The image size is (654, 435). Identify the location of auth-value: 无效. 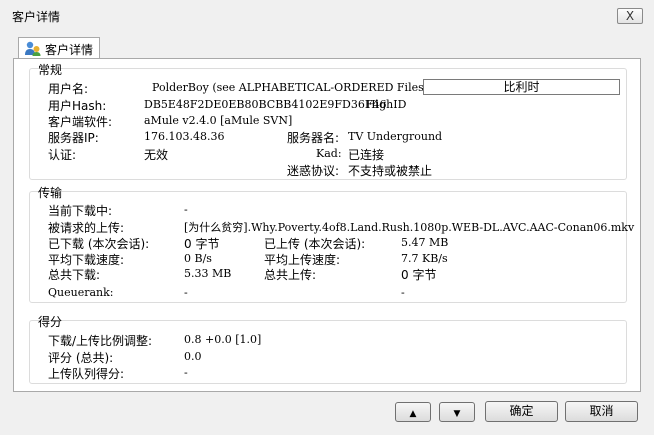
(156, 155).